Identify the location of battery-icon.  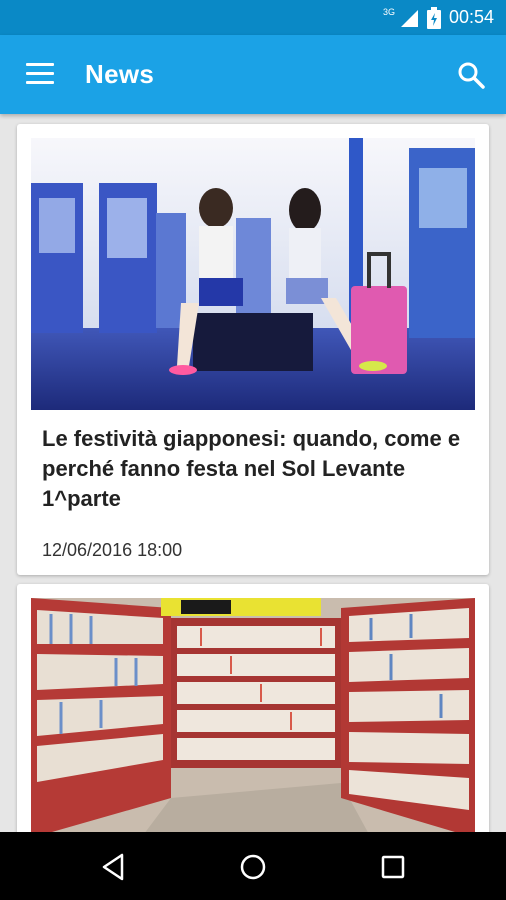
(433, 17).